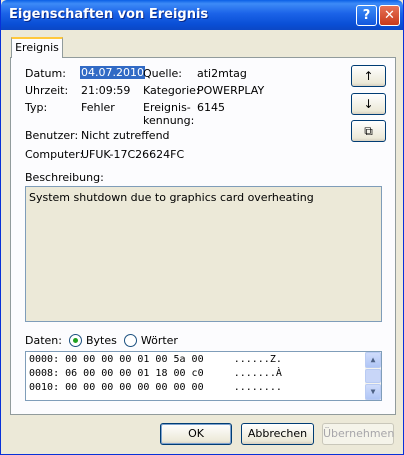  I want to click on hex-line: 0008: 06 00 00 00 01 18 00 c0 .......À, so click(155, 373).